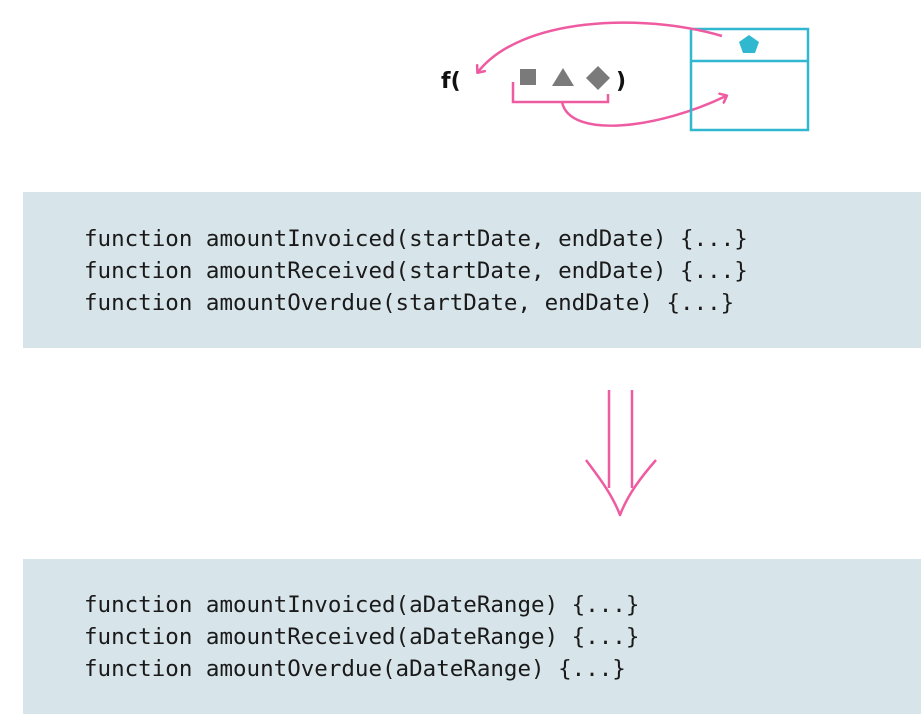 The image size is (921, 716). I want to click on transform-down-arrow, so click(621, 453).